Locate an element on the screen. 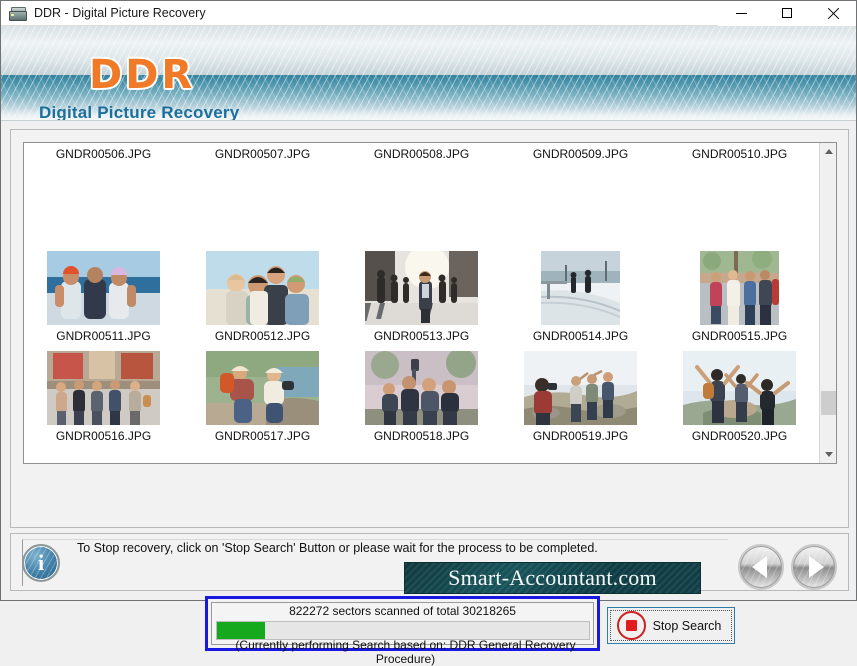 The width and height of the screenshot is (857, 666). list-item: GNDR00519.JPG is located at coordinates (580, 393).